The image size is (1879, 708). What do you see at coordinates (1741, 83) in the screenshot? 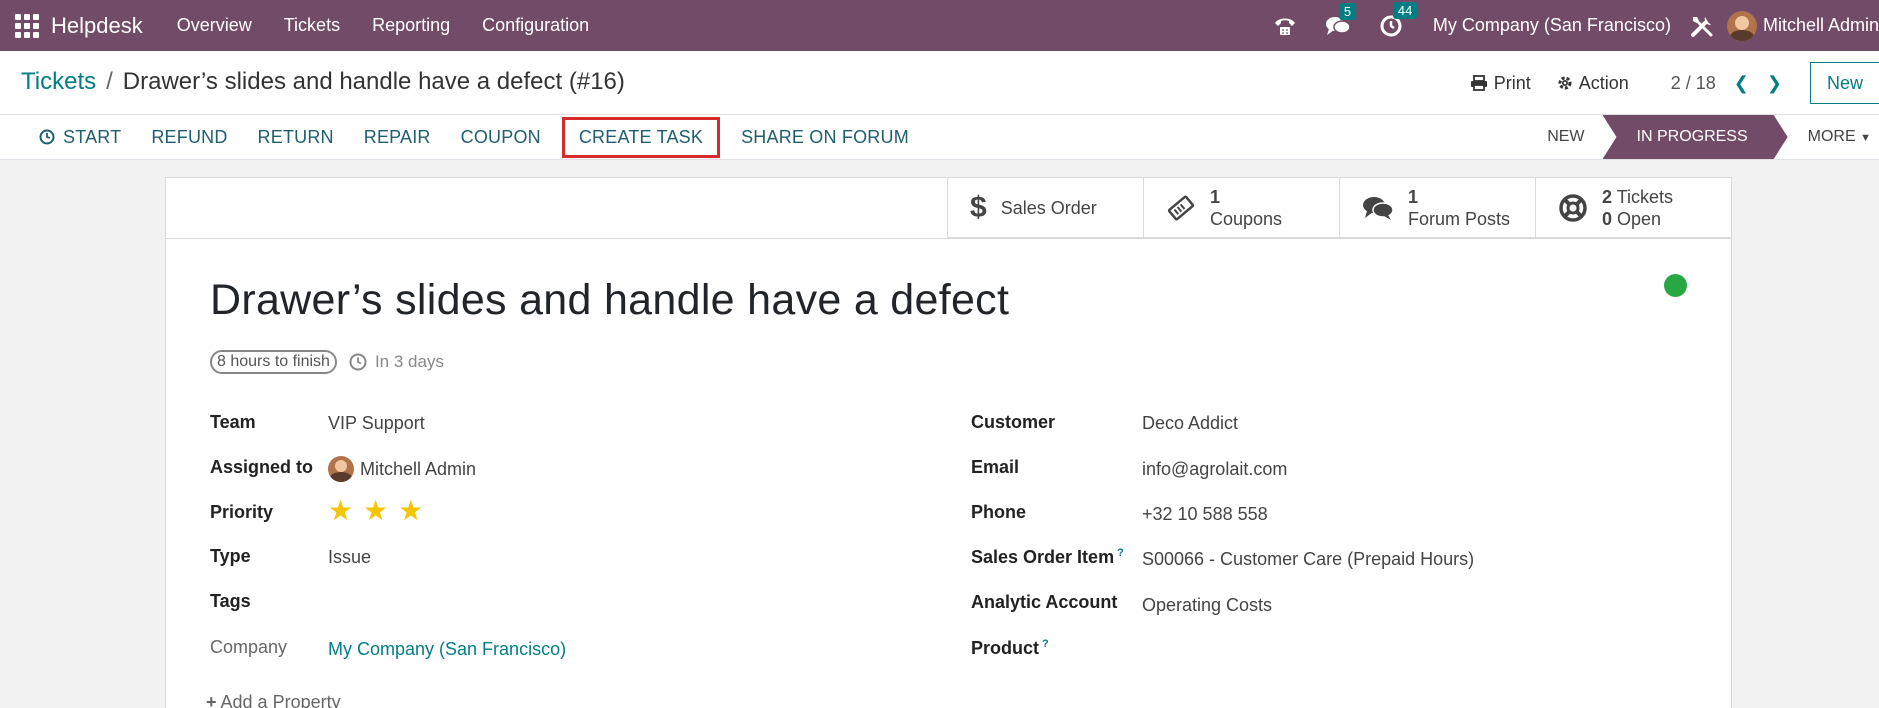
I see `pager-previous-icon: ❮` at bounding box center [1741, 83].